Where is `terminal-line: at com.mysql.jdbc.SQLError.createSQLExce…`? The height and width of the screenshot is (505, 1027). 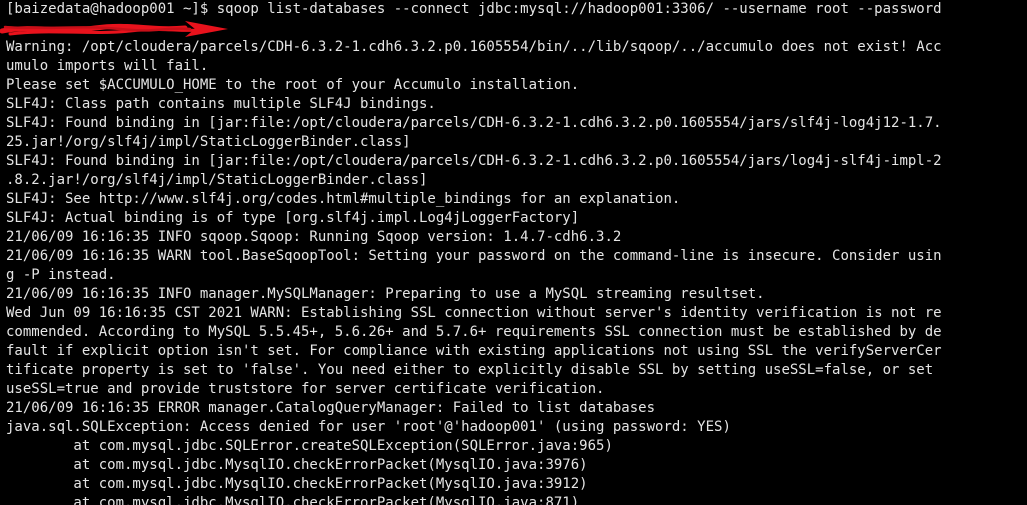 terminal-line: at com.mysql.jdbc.SQLError.createSQLExce… is located at coordinates (309, 446).